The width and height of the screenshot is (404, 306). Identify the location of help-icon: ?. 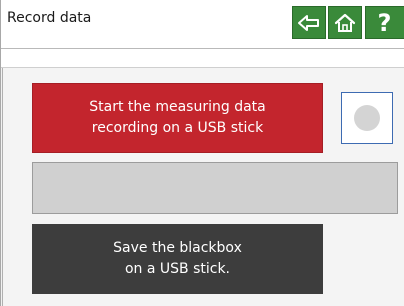
(384, 22).